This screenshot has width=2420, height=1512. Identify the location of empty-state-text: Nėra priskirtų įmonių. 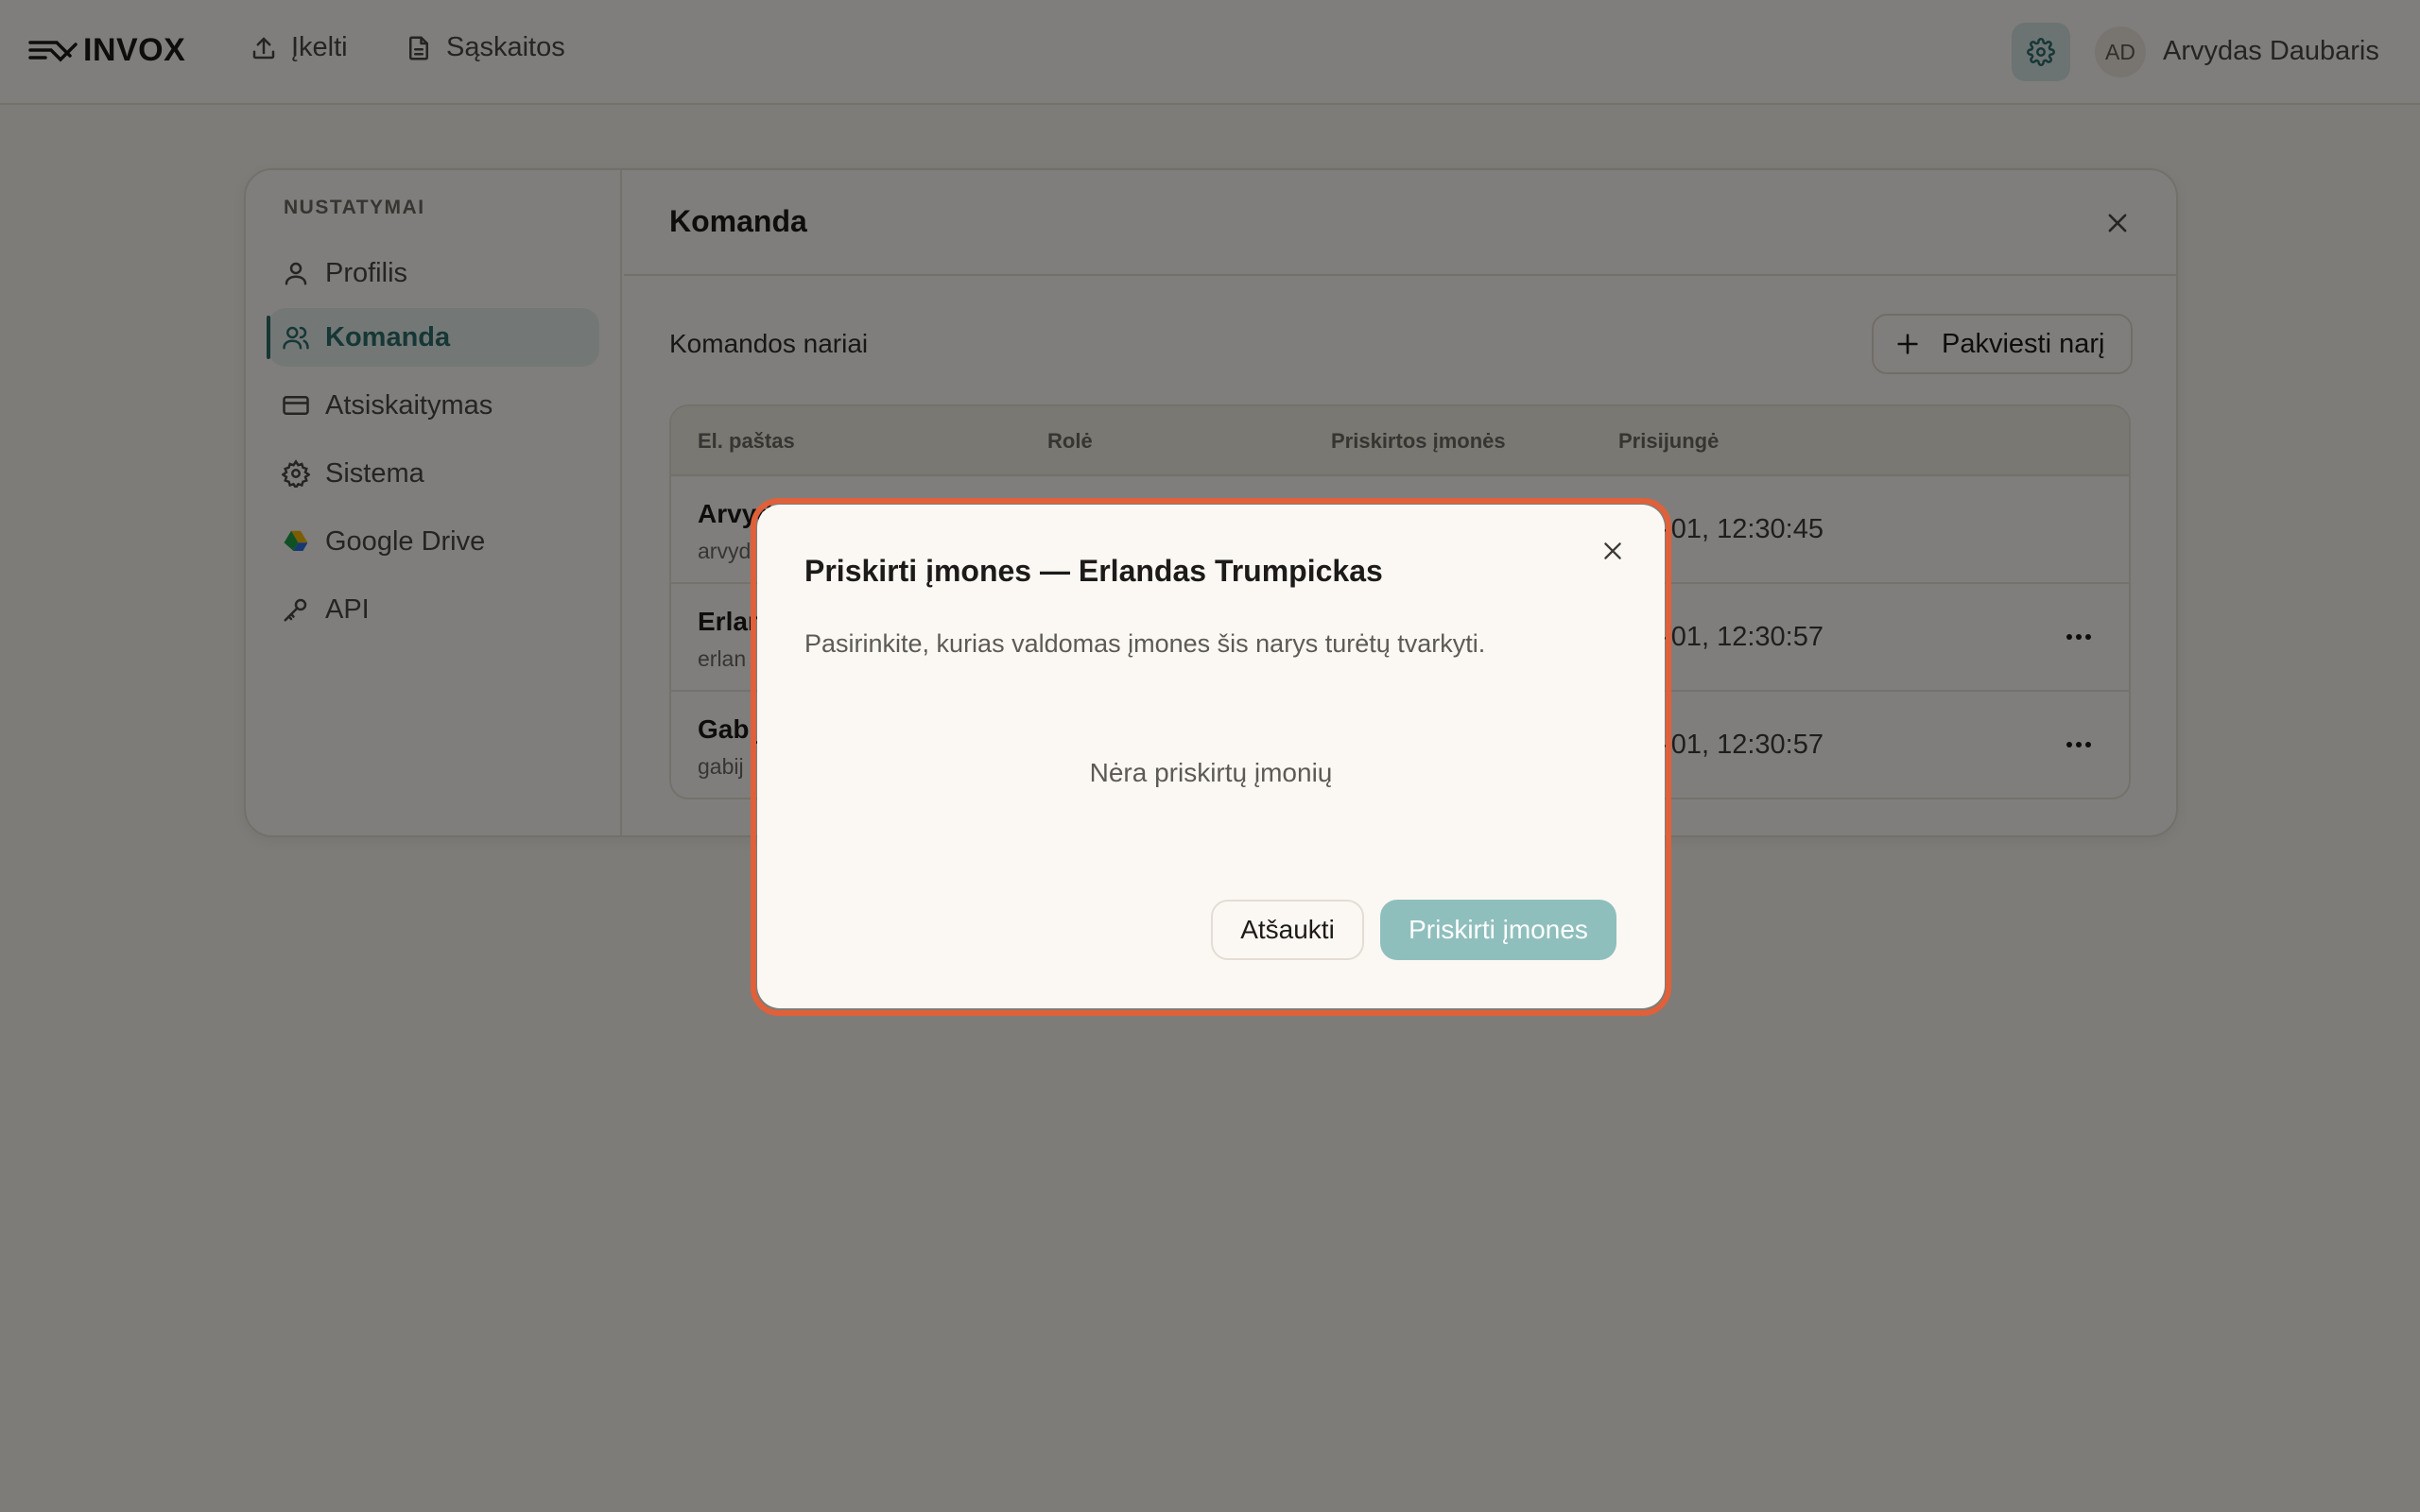
(1211, 772).